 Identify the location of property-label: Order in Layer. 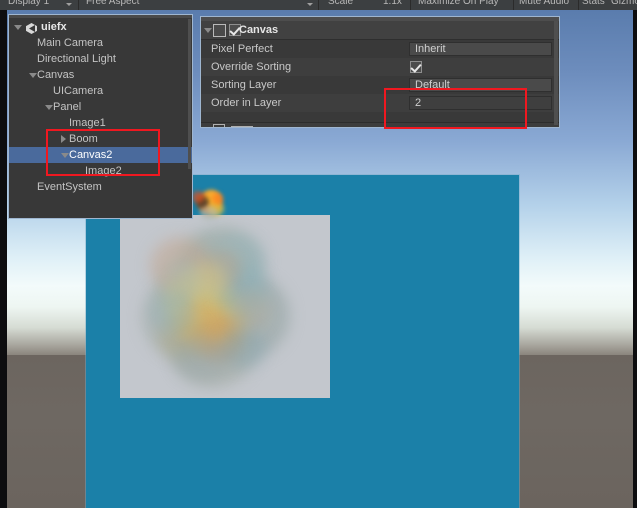
(246, 103).